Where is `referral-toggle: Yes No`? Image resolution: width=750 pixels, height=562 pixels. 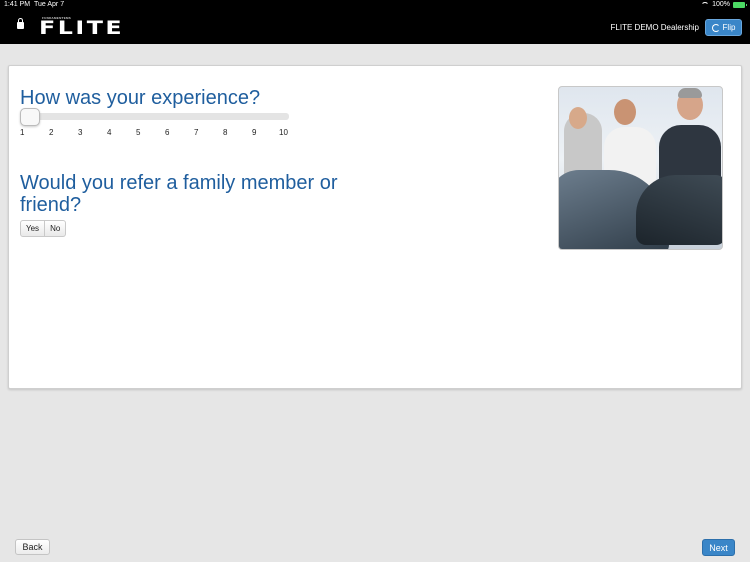
referral-toggle: Yes No is located at coordinates (43, 228).